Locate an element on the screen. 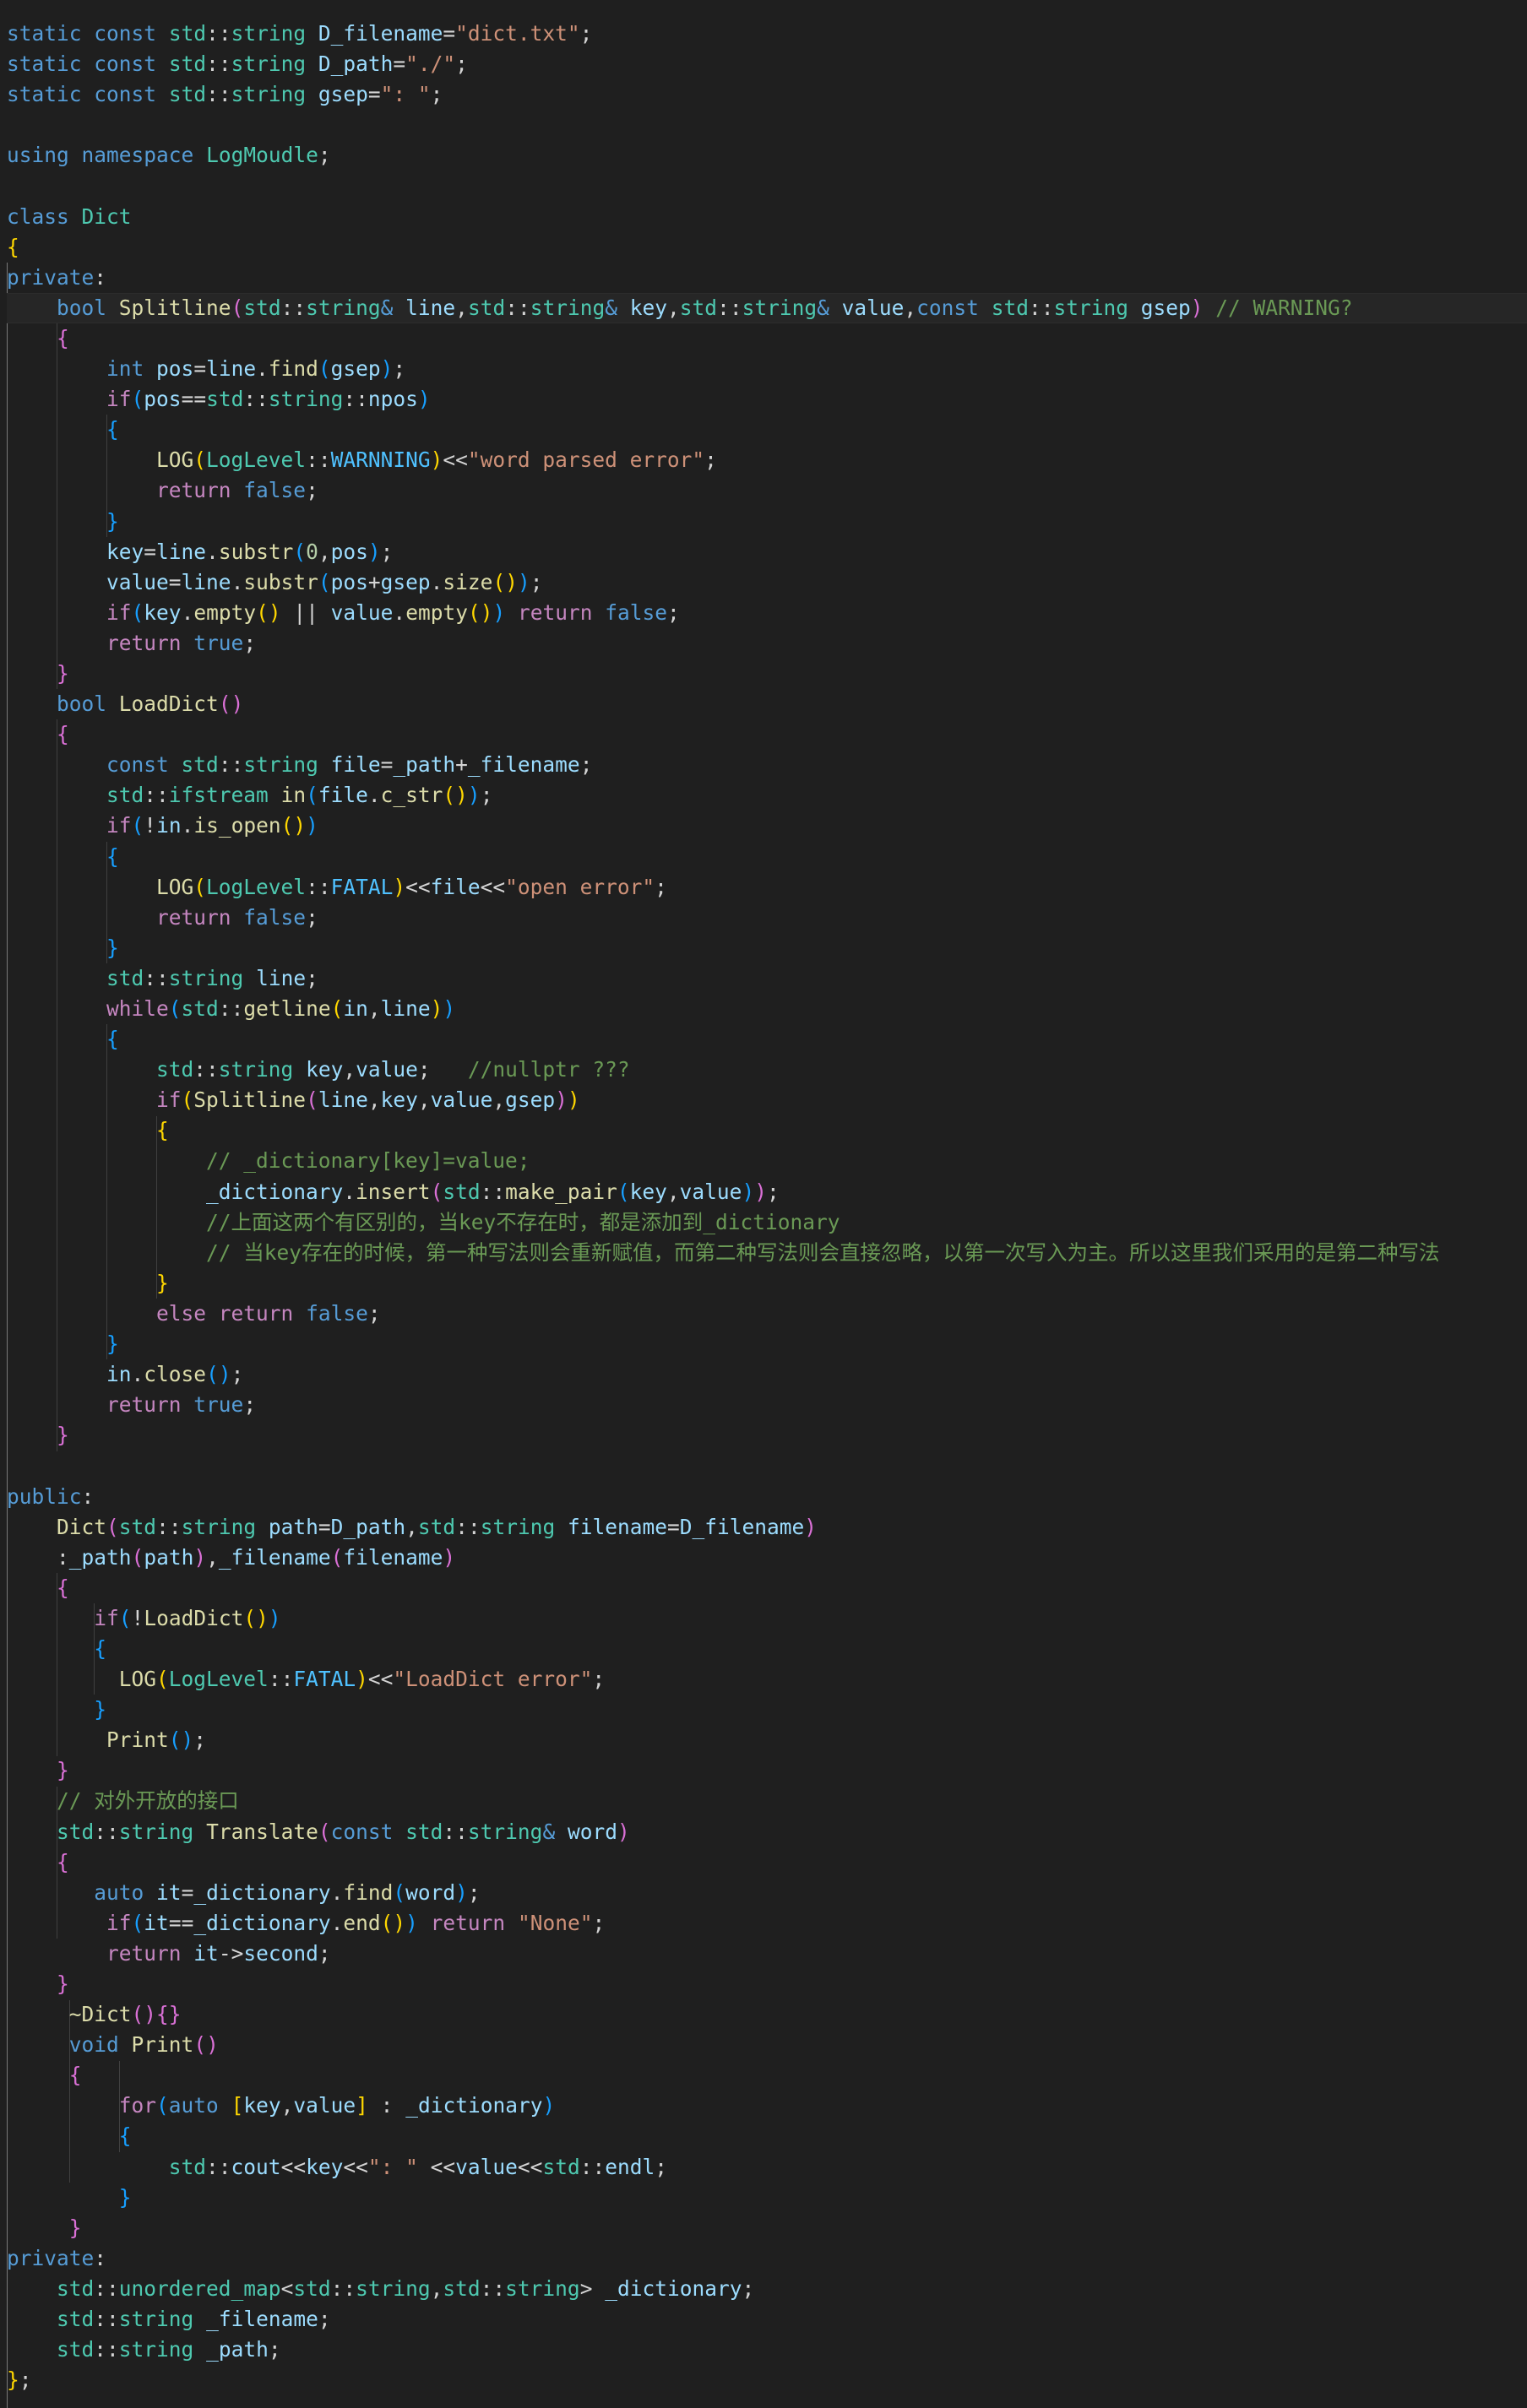 Image resolution: width=1527 pixels, height=2408 pixels. code-token: "open error" is located at coordinates (580, 887).